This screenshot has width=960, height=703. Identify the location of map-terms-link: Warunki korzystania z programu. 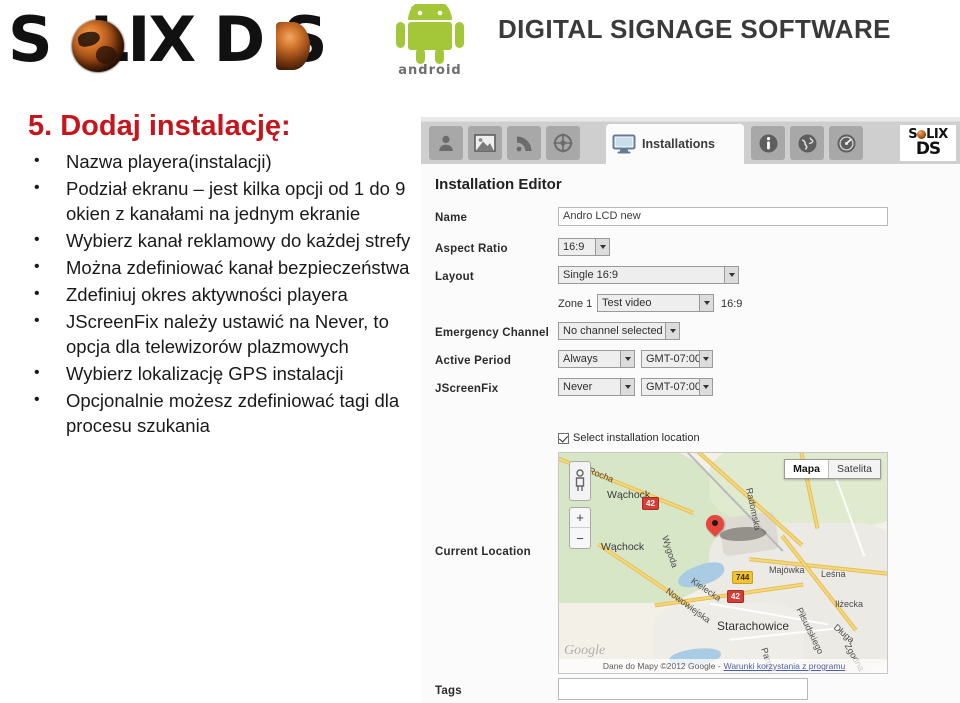
(785, 666).